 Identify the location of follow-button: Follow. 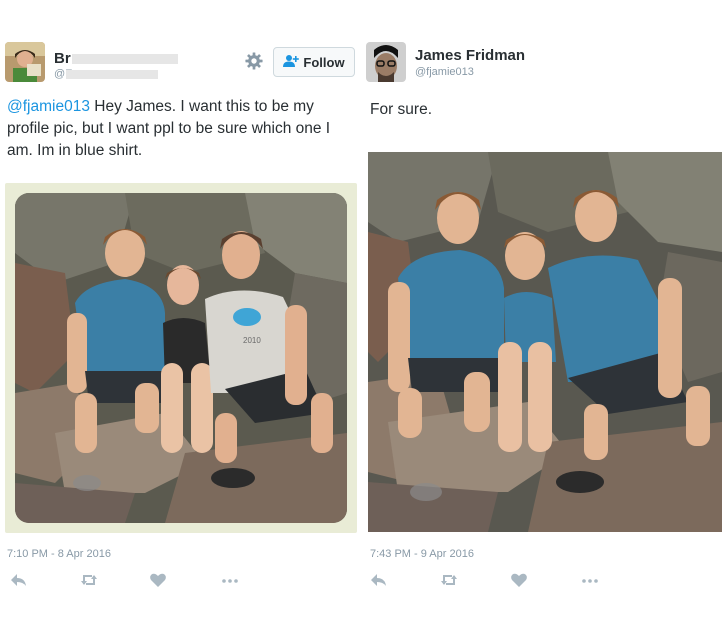
(314, 62).